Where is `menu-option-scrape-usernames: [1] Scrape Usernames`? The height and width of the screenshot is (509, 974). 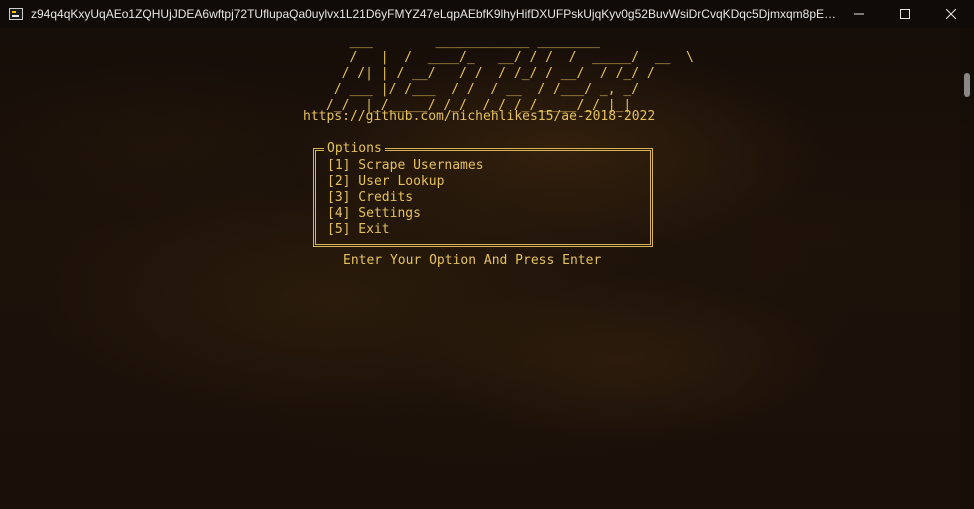
menu-option-scrape-usernames: [1] Scrape Usernames is located at coordinates (405, 166).